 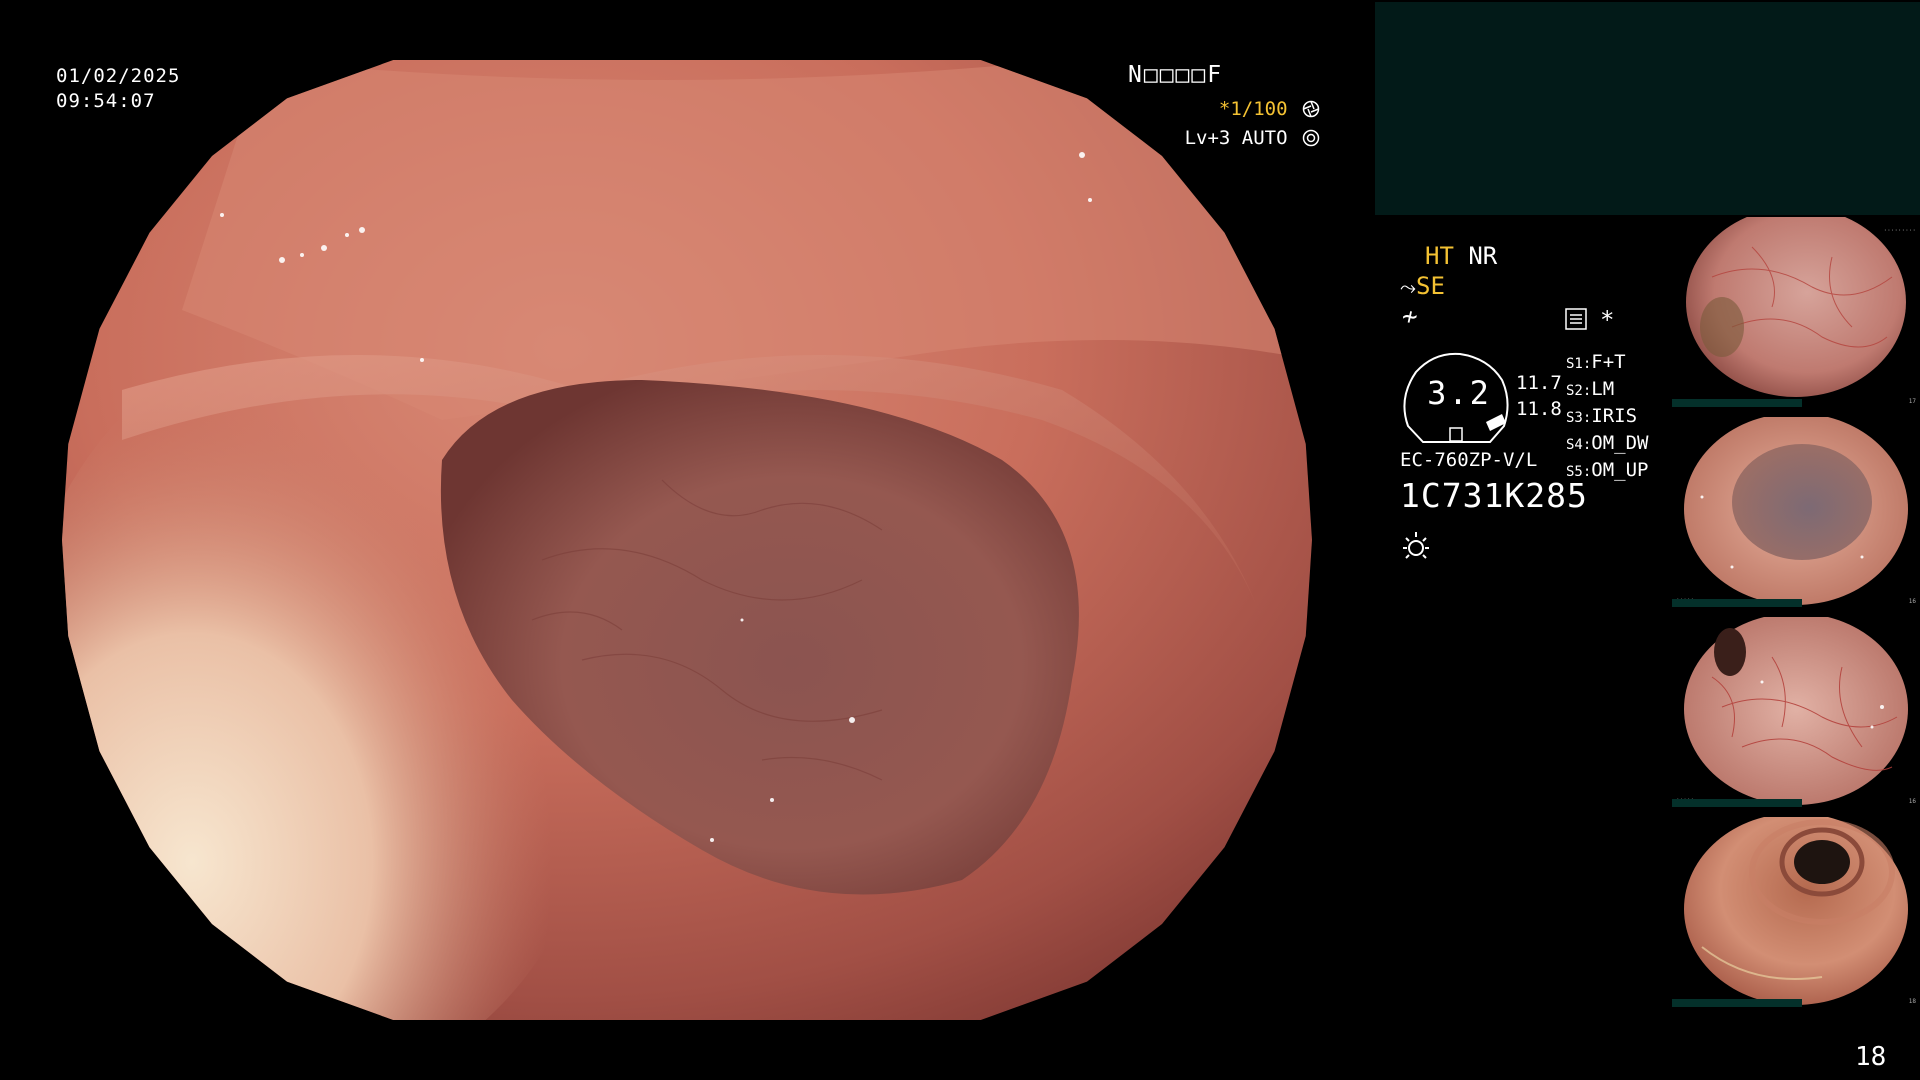 I want to click on star-indicator: *, so click(x=1607, y=320).